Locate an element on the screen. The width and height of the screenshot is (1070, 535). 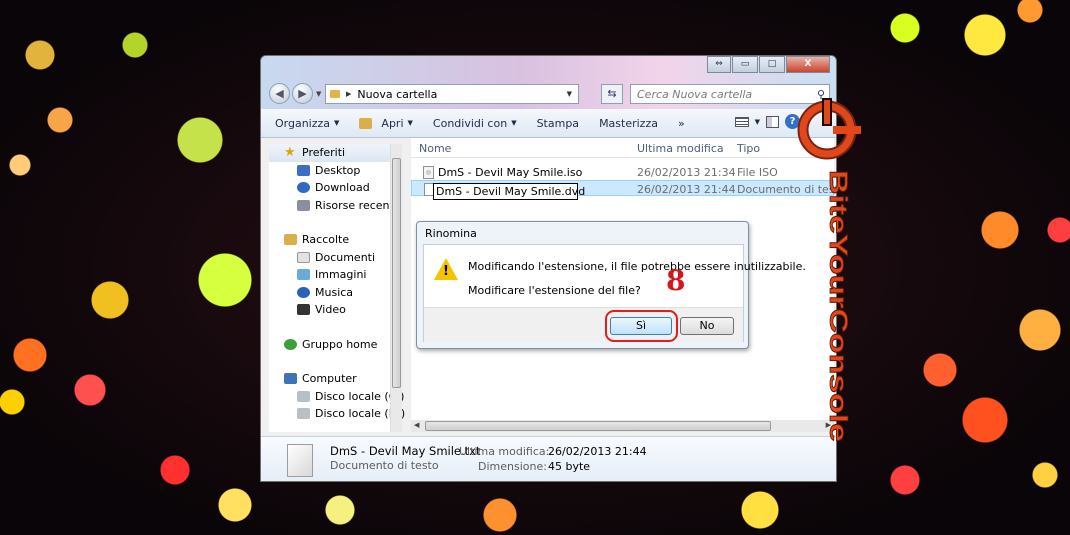
warning-mark: ! is located at coordinates (446, 271).